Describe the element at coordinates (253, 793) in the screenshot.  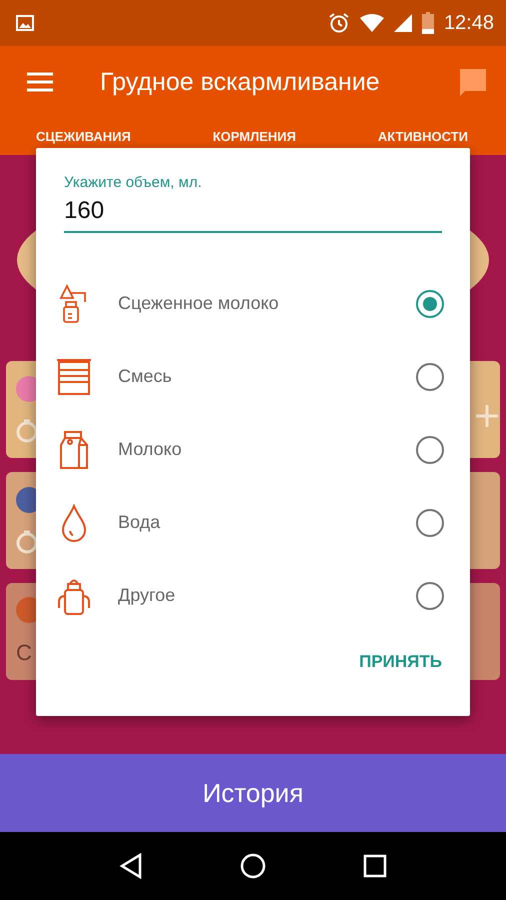
I see `history-button: История` at that location.